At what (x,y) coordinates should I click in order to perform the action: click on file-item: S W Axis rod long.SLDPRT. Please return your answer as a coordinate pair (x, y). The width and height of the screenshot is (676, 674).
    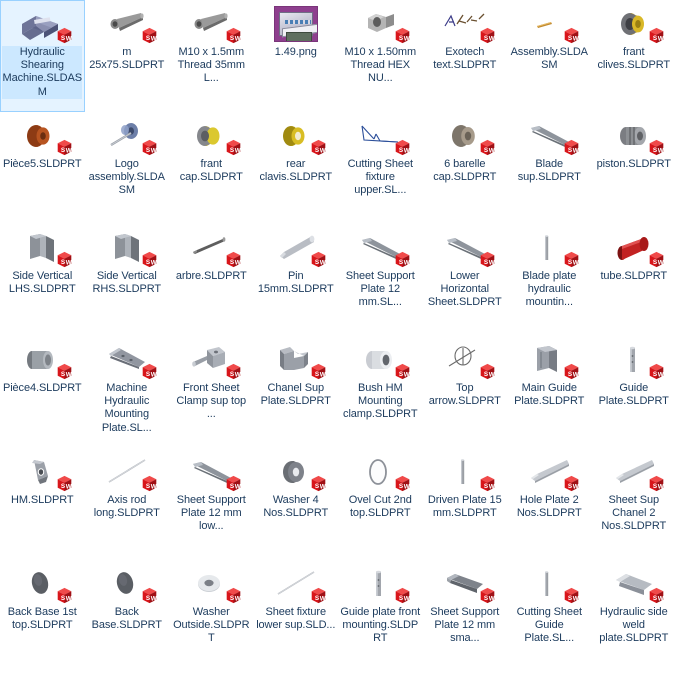
    Looking at the image, I should click on (127, 504).